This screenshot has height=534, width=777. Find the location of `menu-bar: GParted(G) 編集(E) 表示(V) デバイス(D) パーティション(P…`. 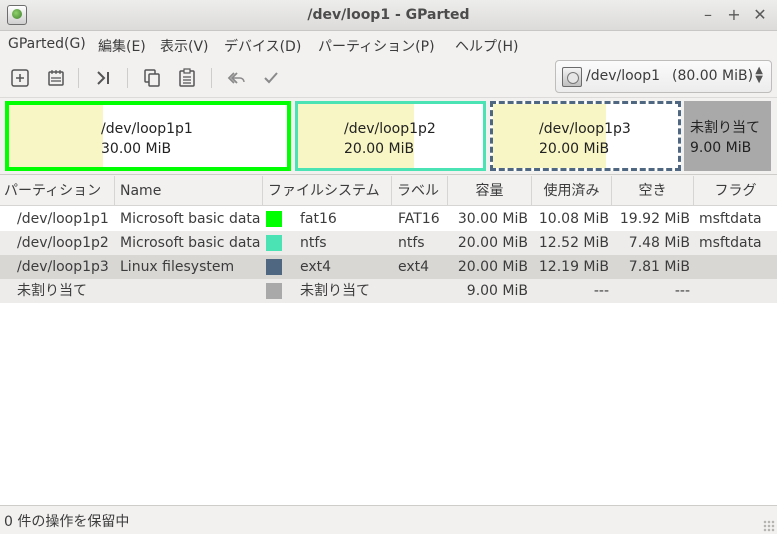

menu-bar: GParted(G) 編集(E) 表示(V) デバイス(D) パーティション(P… is located at coordinates (388, 44).